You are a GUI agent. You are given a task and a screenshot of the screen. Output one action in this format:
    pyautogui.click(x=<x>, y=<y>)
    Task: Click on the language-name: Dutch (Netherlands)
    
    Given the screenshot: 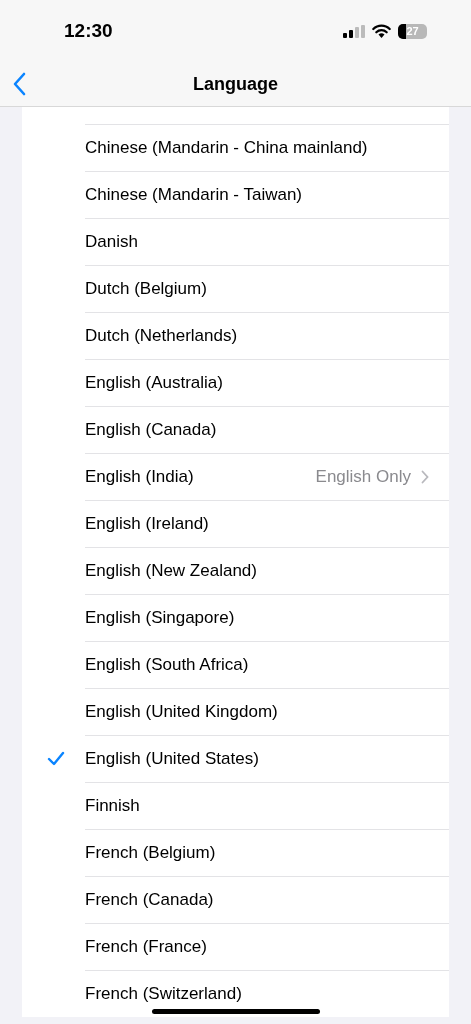 What is the action you would take?
    pyautogui.click(x=161, y=335)
    